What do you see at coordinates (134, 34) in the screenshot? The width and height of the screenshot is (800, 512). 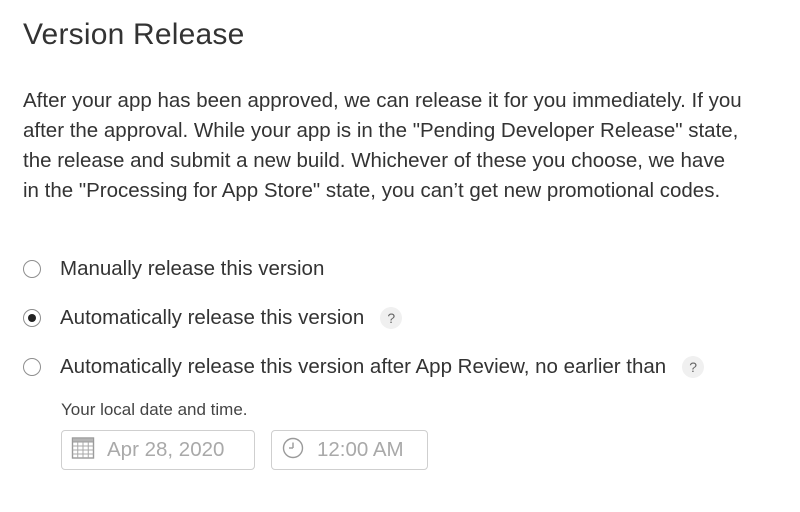 I see `section-title: Version Release` at bounding box center [134, 34].